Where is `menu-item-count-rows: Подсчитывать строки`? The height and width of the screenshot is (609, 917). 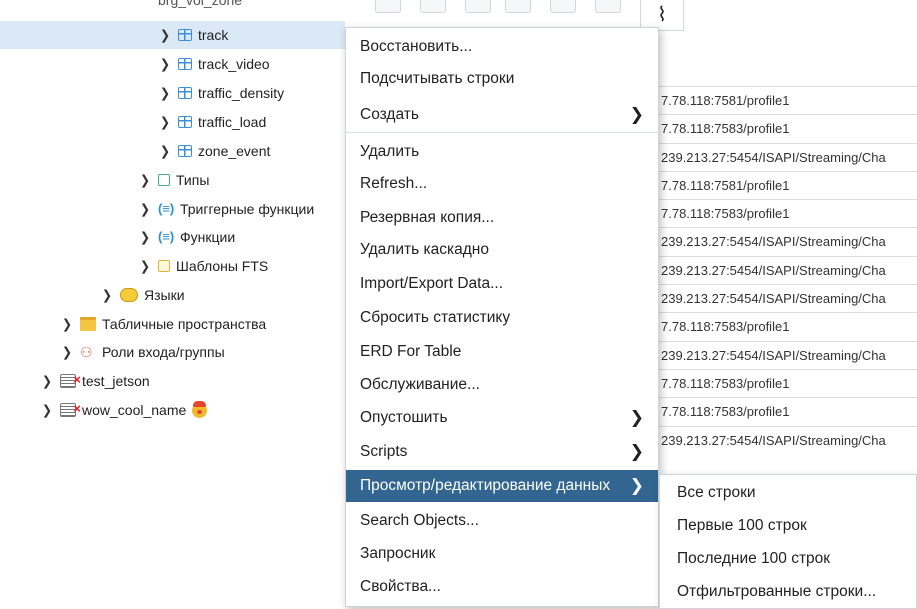
menu-item-count-rows: Подсчитывать строки is located at coordinates (502, 79).